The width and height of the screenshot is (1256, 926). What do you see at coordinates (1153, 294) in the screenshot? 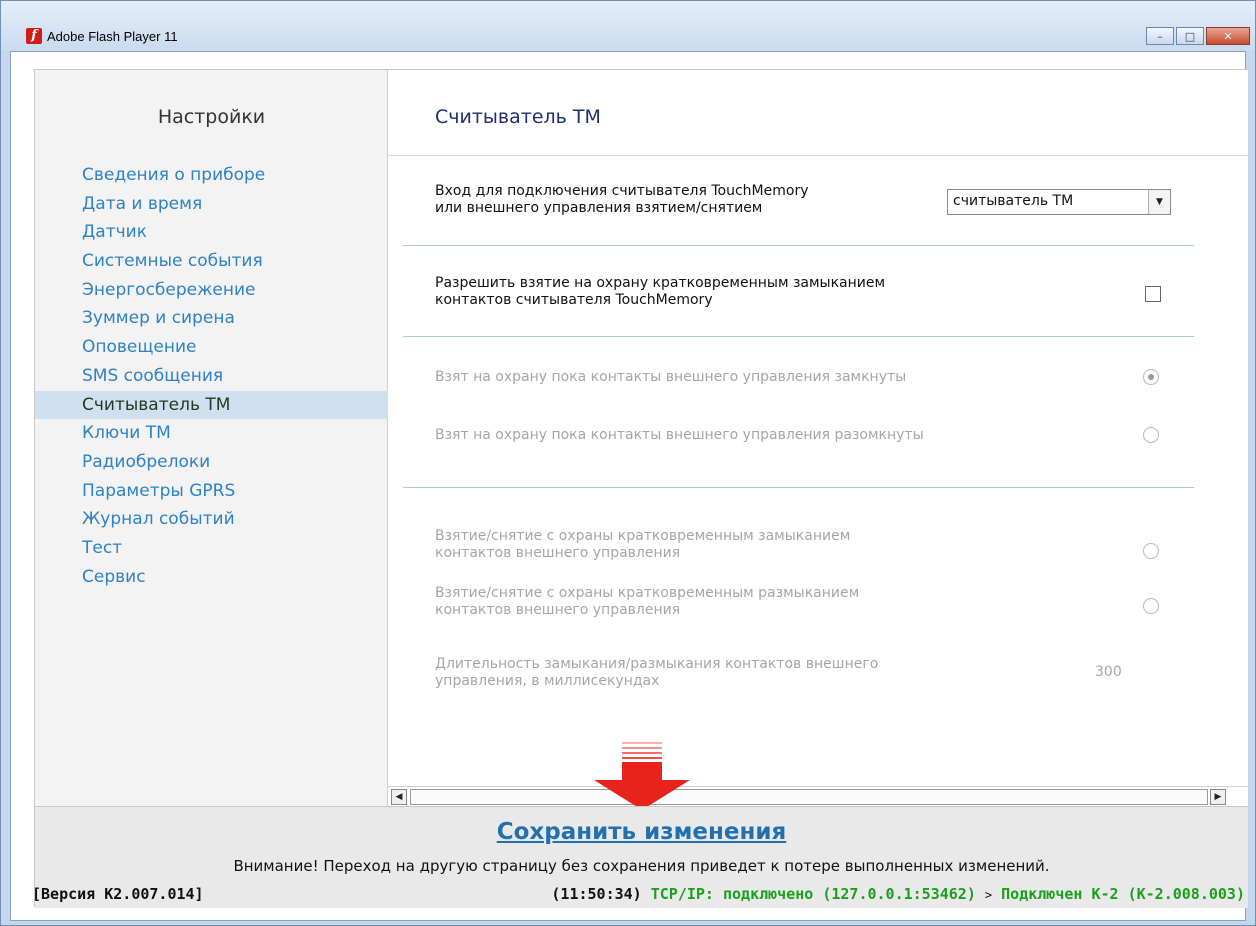
I see `allow-arm-checkbox` at bounding box center [1153, 294].